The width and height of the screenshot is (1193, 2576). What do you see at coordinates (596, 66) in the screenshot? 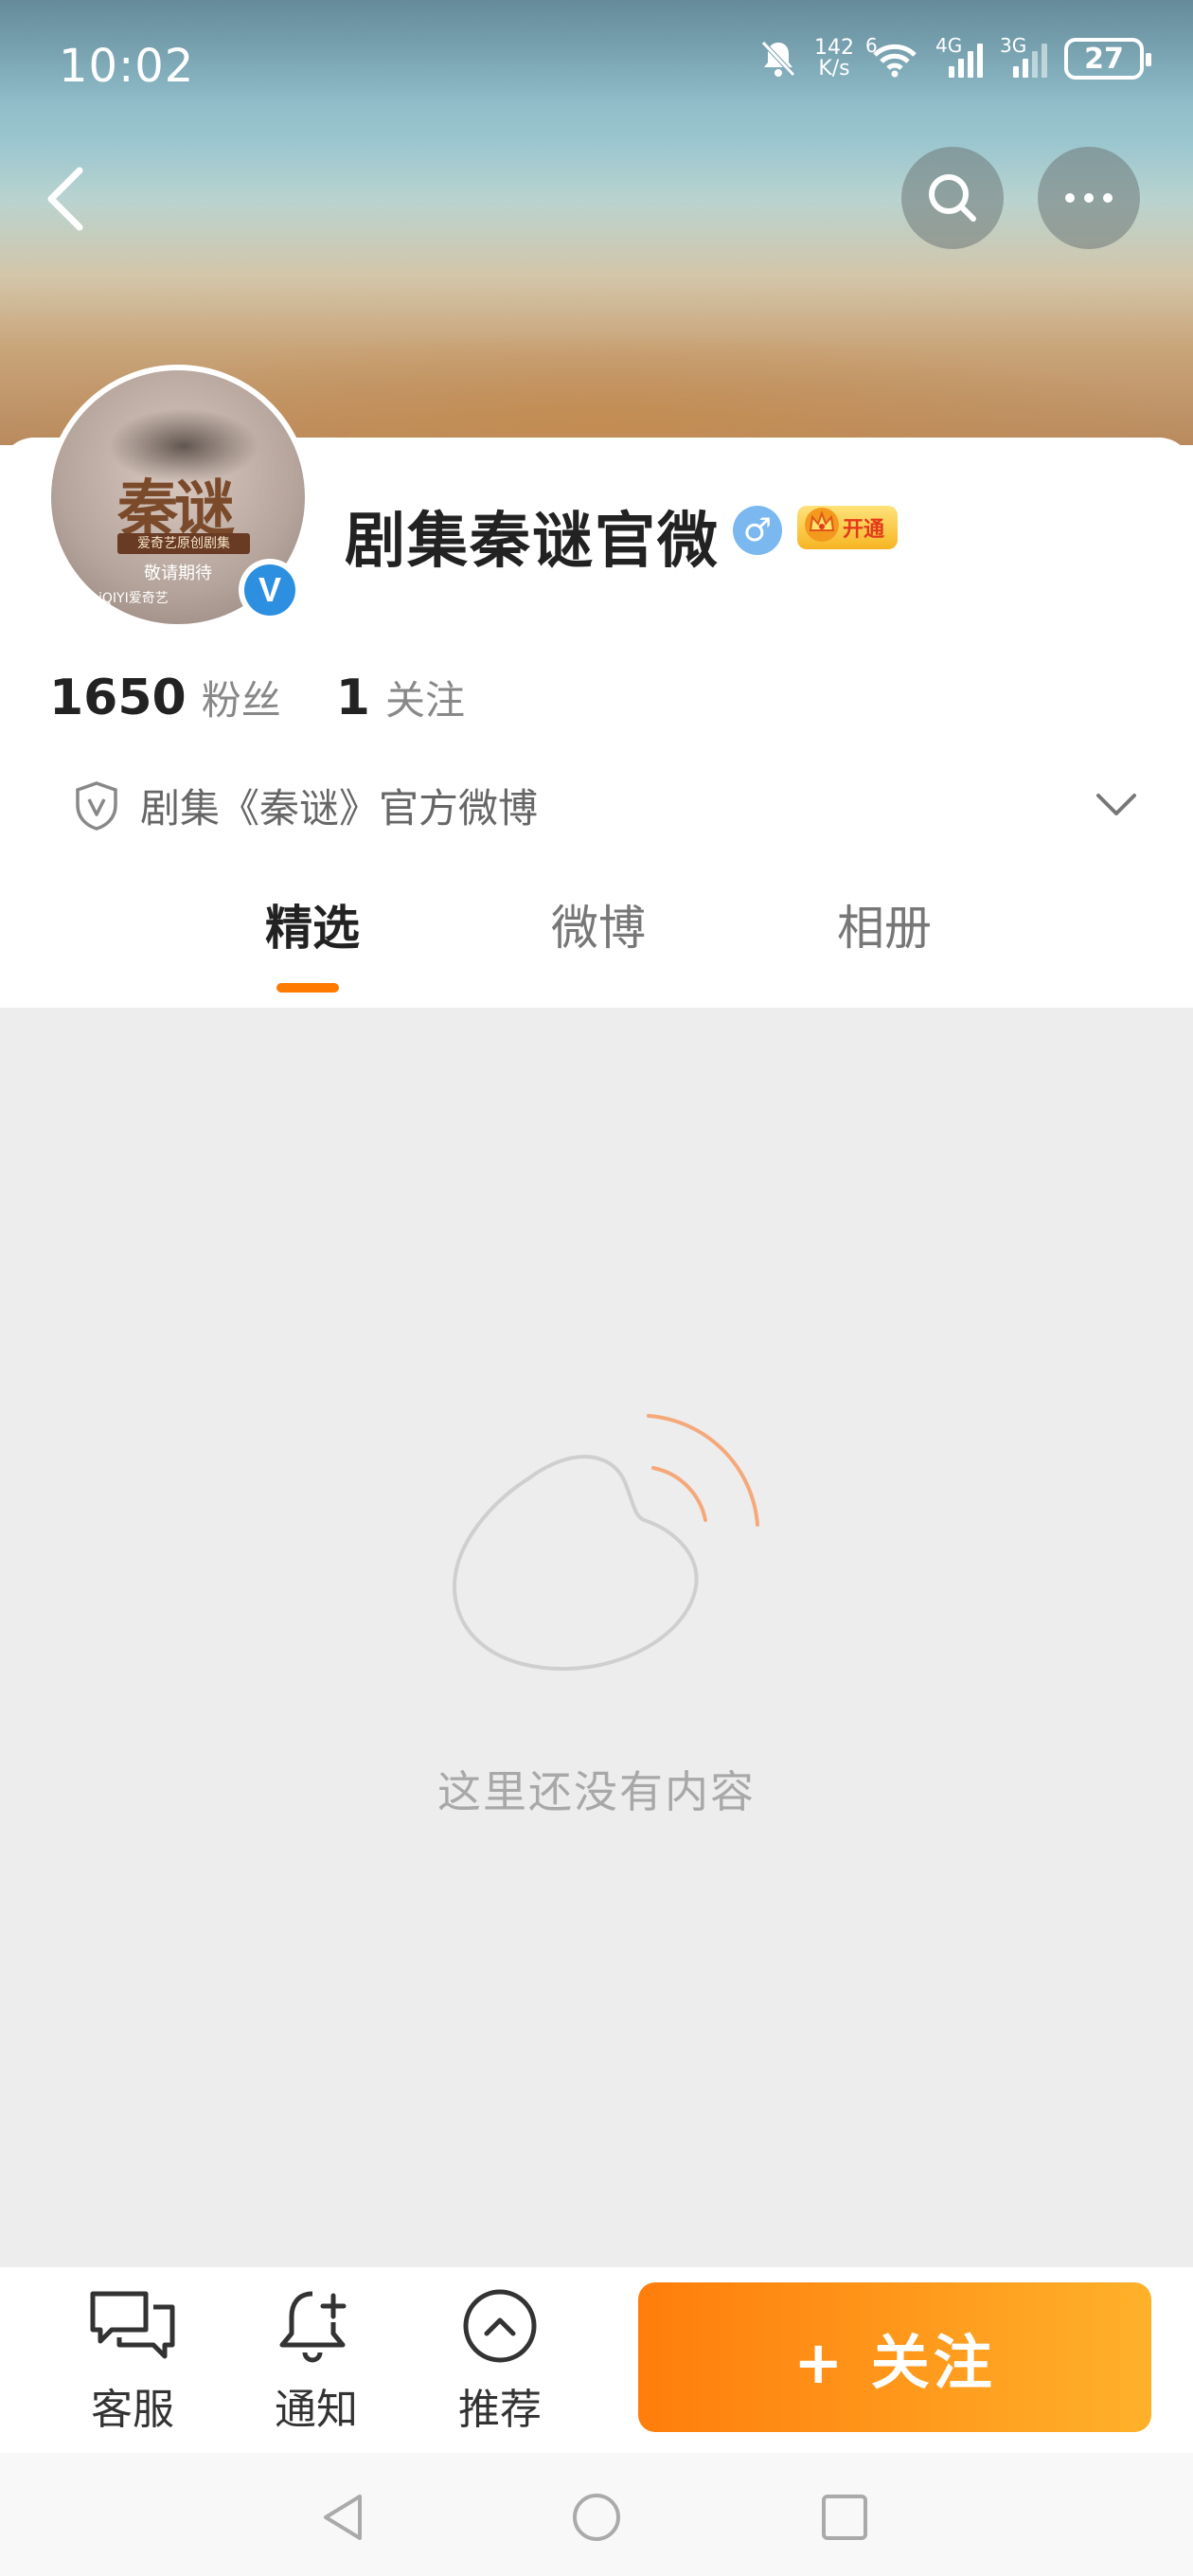
I see `status-bar: 10:02 142 K/s 6 4G 3G 27` at bounding box center [596, 66].